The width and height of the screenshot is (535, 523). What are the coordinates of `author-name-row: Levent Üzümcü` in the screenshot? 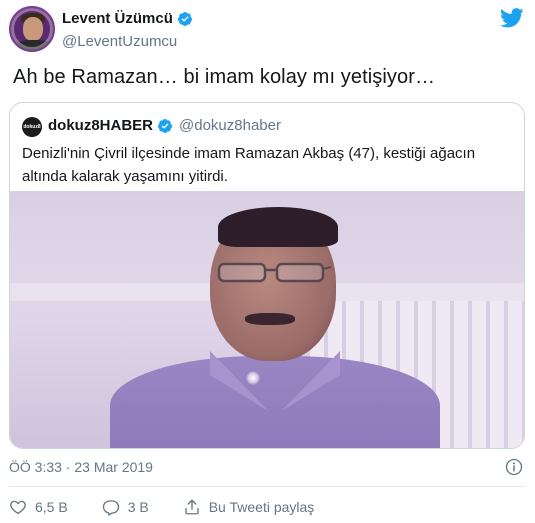 It's located at (127, 18).